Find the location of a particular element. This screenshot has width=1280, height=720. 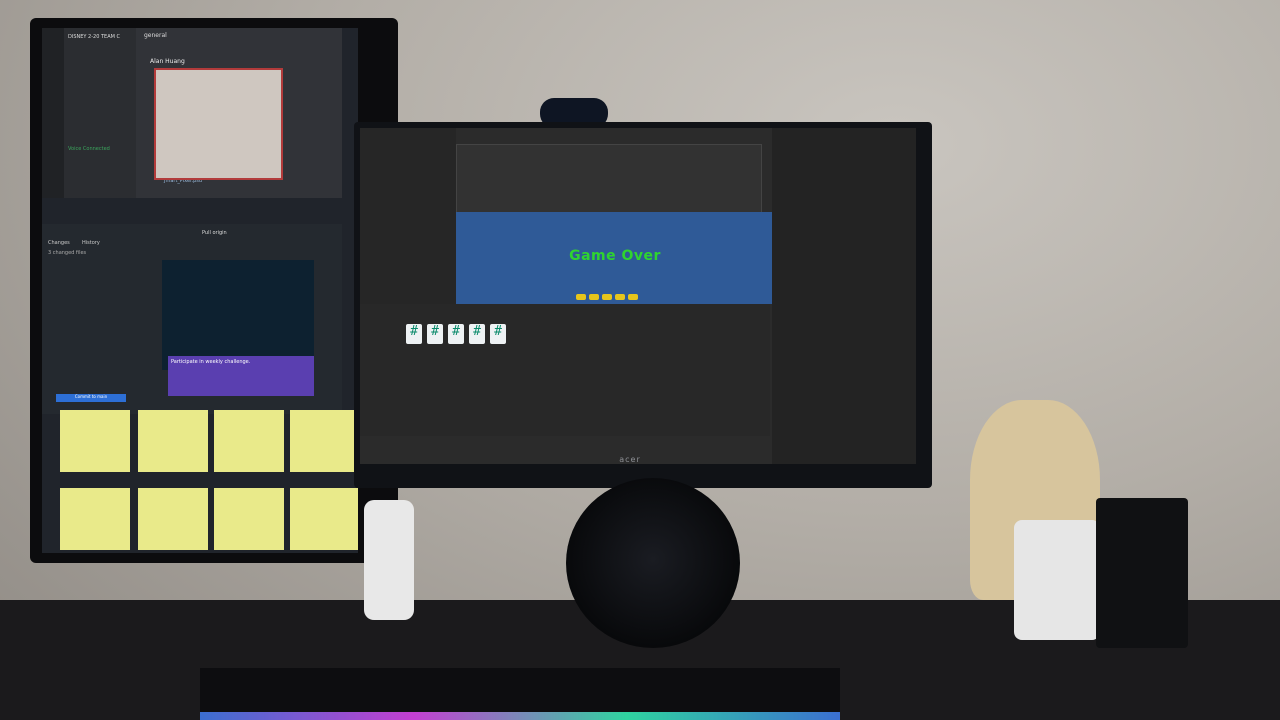

user-name: Alan Huang is located at coordinates (167, 61).